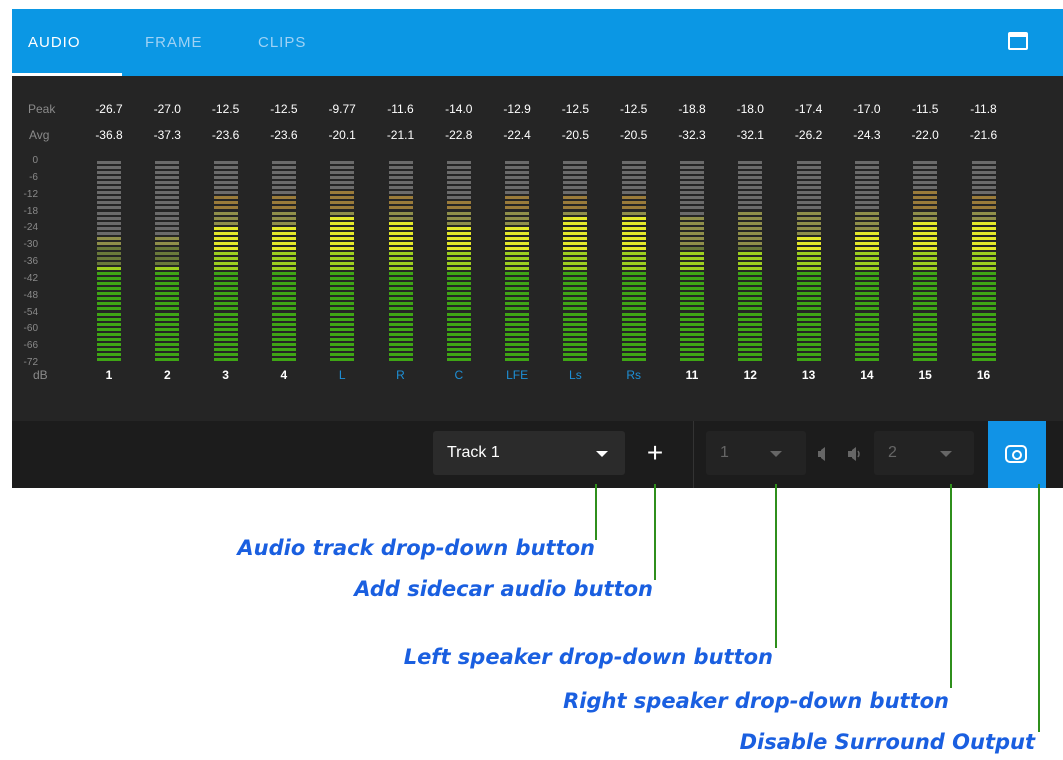 This screenshot has height=760, width=1063. Describe the element at coordinates (517, 375) in the screenshot. I see `channel-label: LFE` at that location.